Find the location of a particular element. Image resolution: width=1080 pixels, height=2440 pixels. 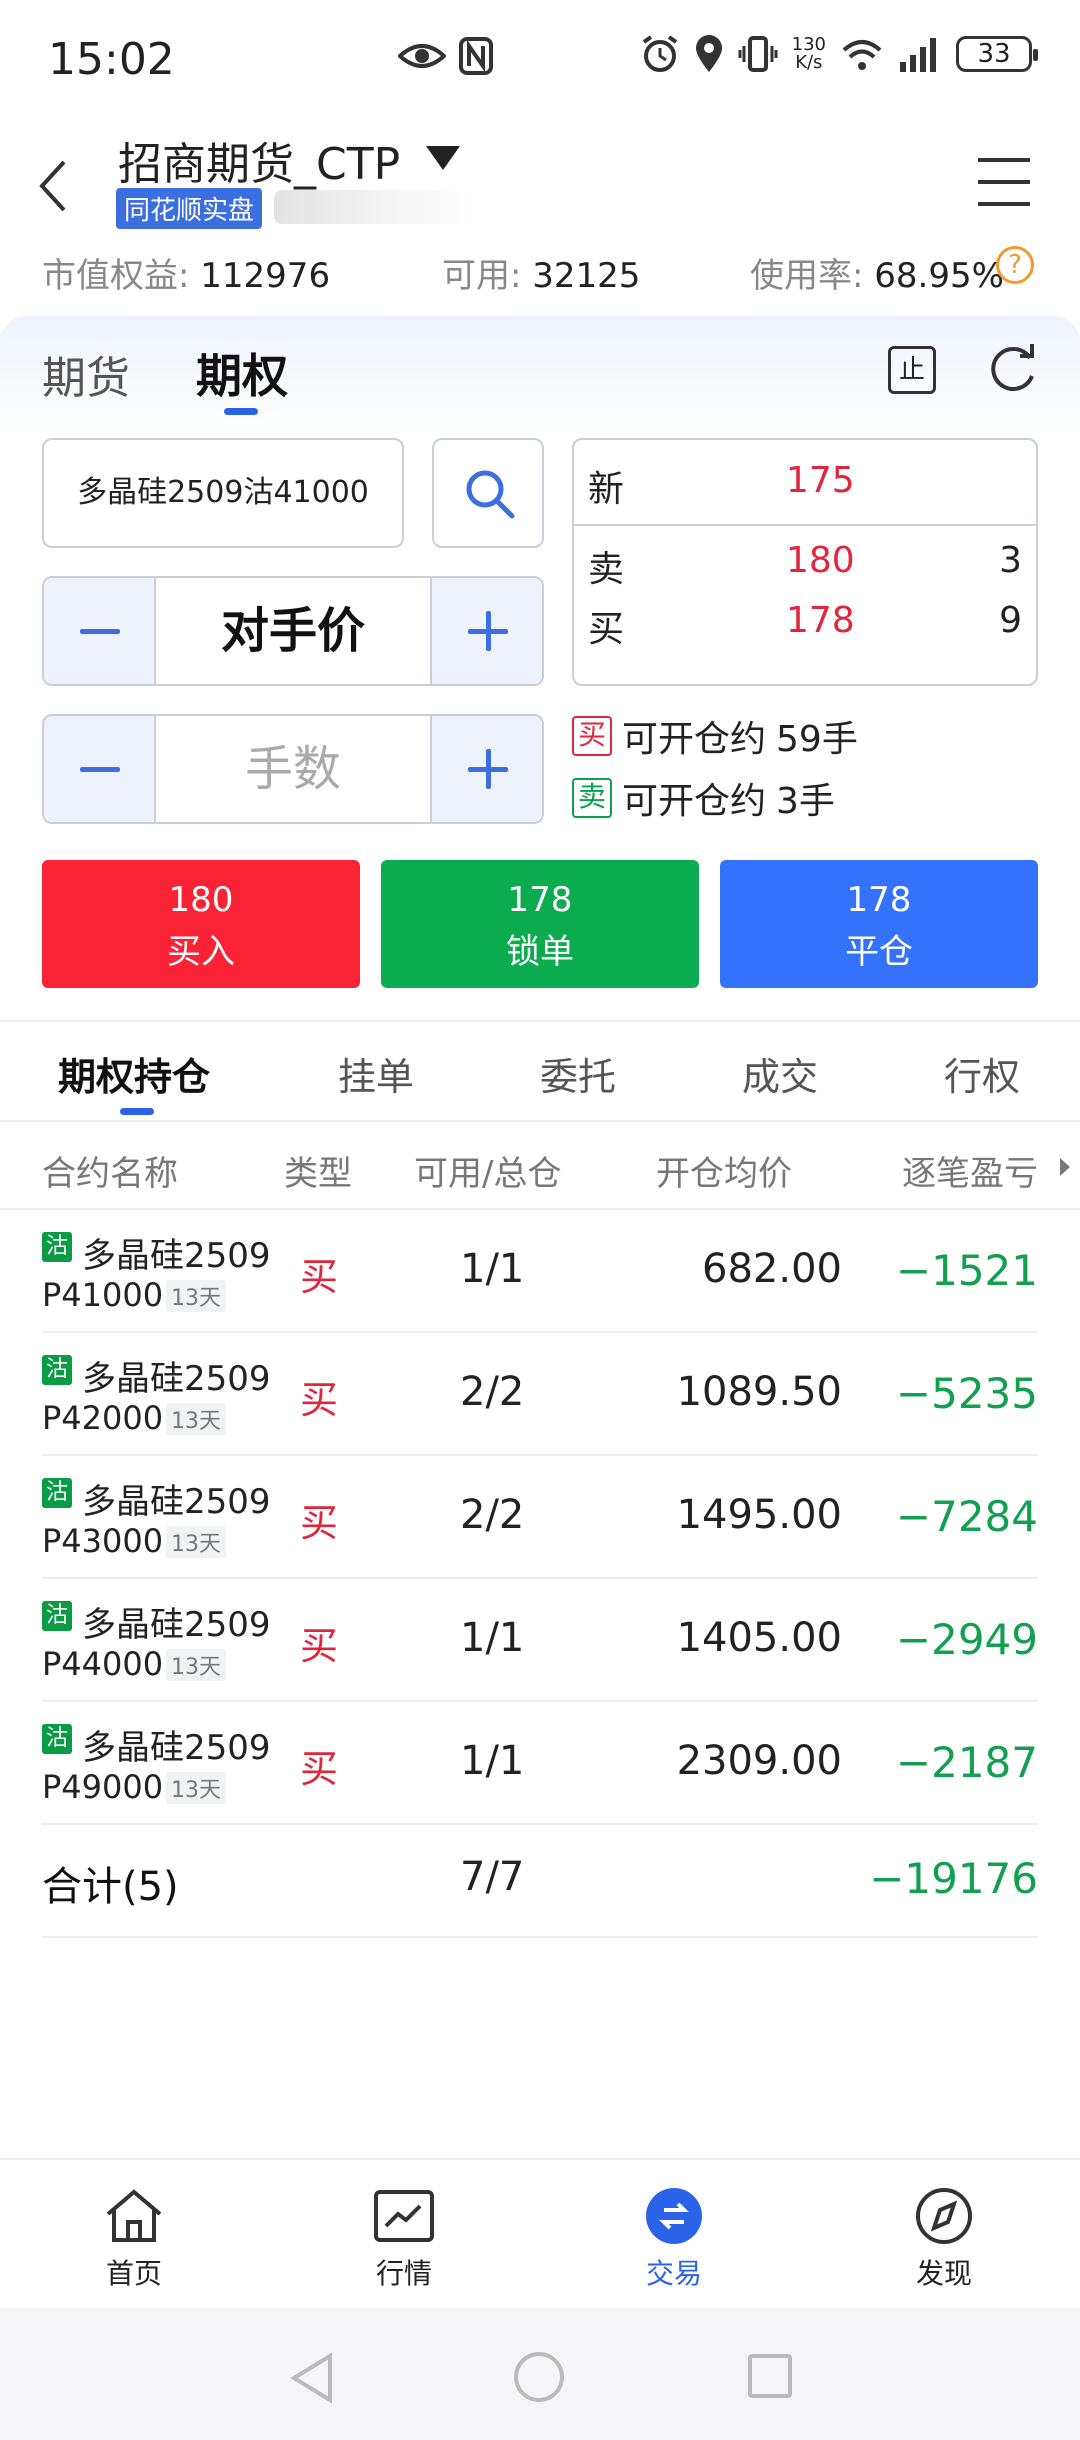

help-icon: ? is located at coordinates (1015, 265).